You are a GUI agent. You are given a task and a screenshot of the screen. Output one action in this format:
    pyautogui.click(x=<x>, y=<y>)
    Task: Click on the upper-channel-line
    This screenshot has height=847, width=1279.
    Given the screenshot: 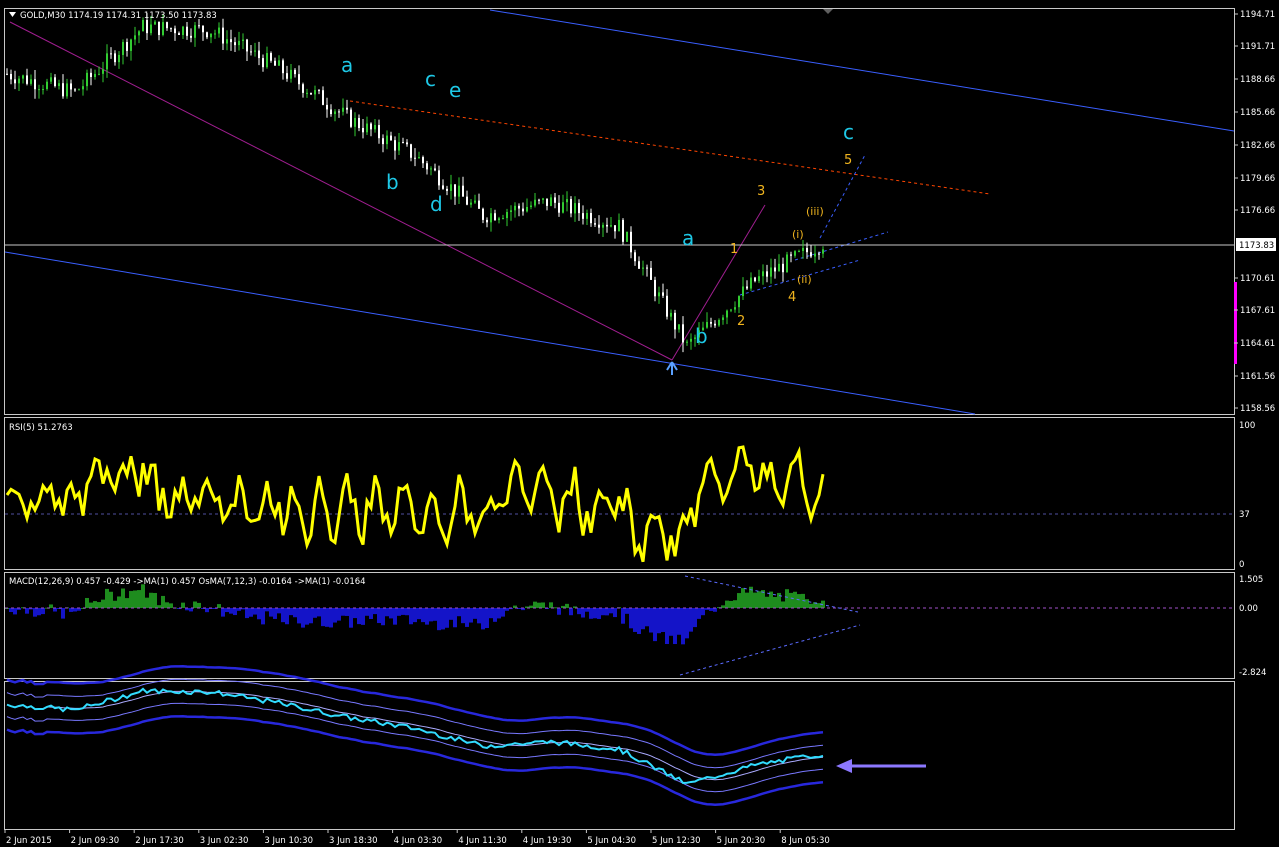 What is the action you would take?
    pyautogui.click(x=862, y=70)
    